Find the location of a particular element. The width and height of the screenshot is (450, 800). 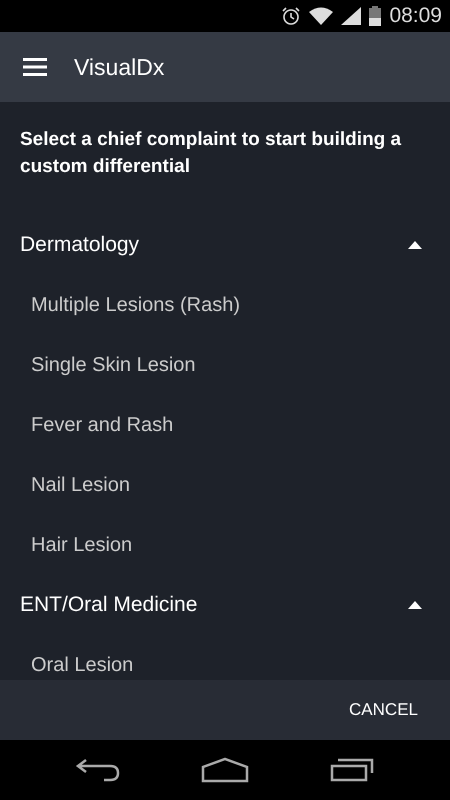

group-title: Dermatology is located at coordinates (80, 245).